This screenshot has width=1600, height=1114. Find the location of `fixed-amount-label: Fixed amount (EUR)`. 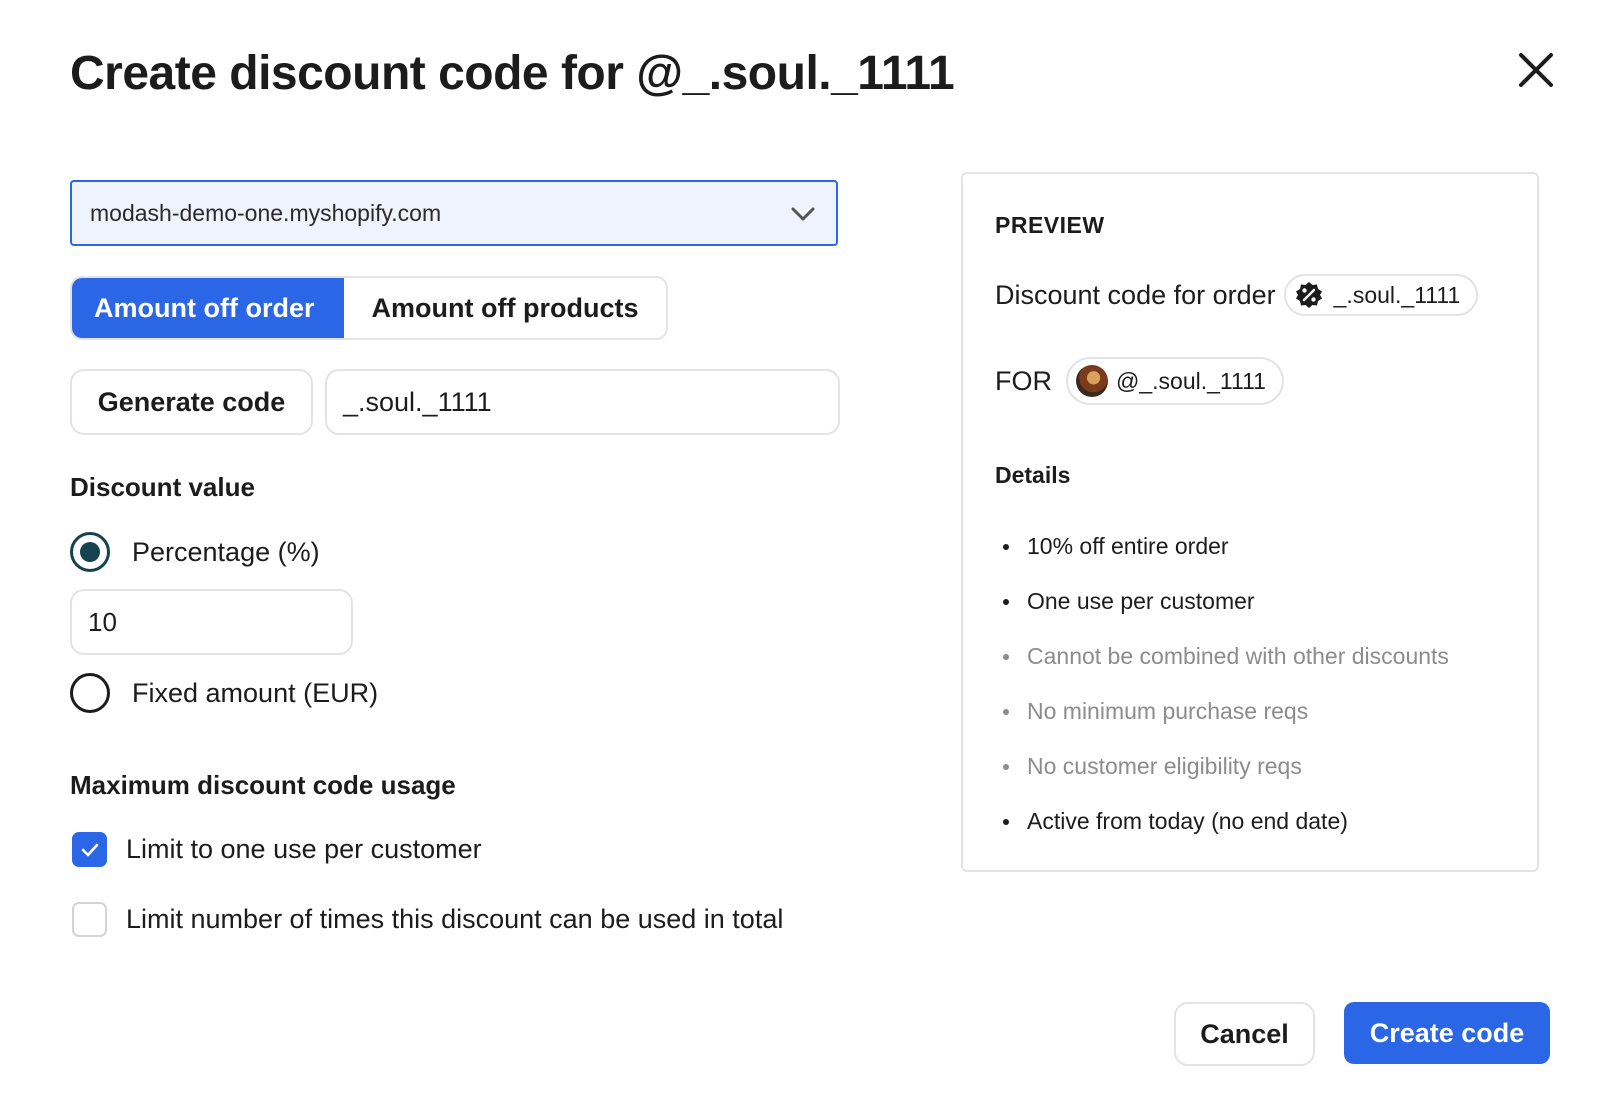

fixed-amount-label: Fixed amount (EUR) is located at coordinates (255, 692).